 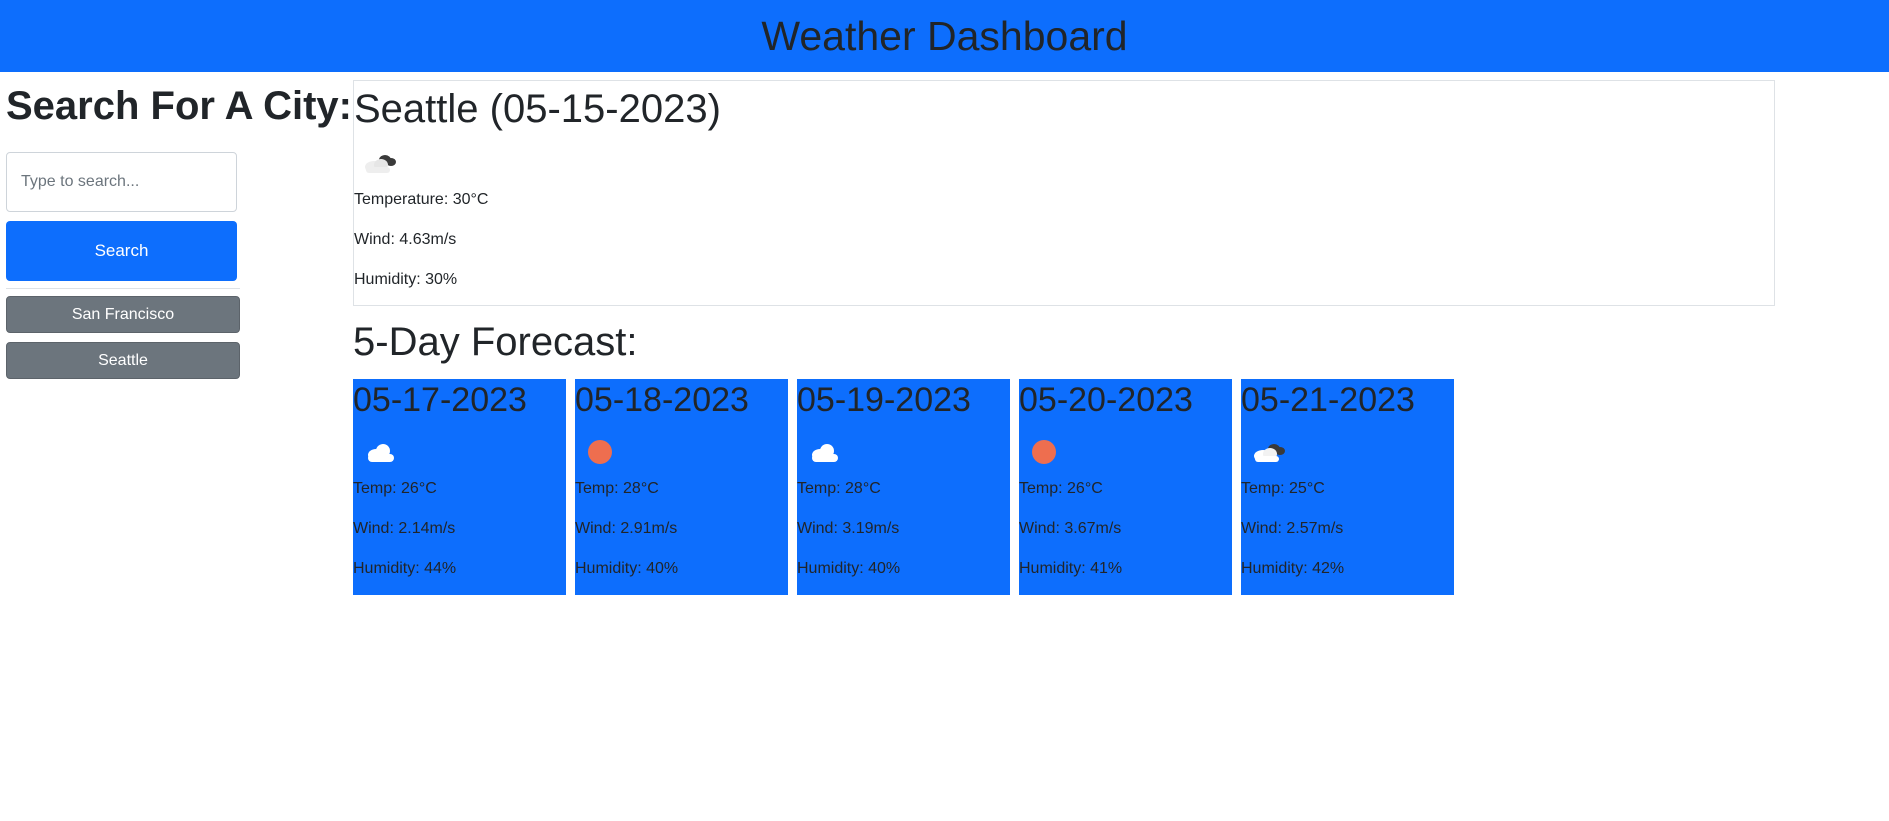 What do you see at coordinates (121, 182) in the screenshot?
I see `city-search-input` at bounding box center [121, 182].